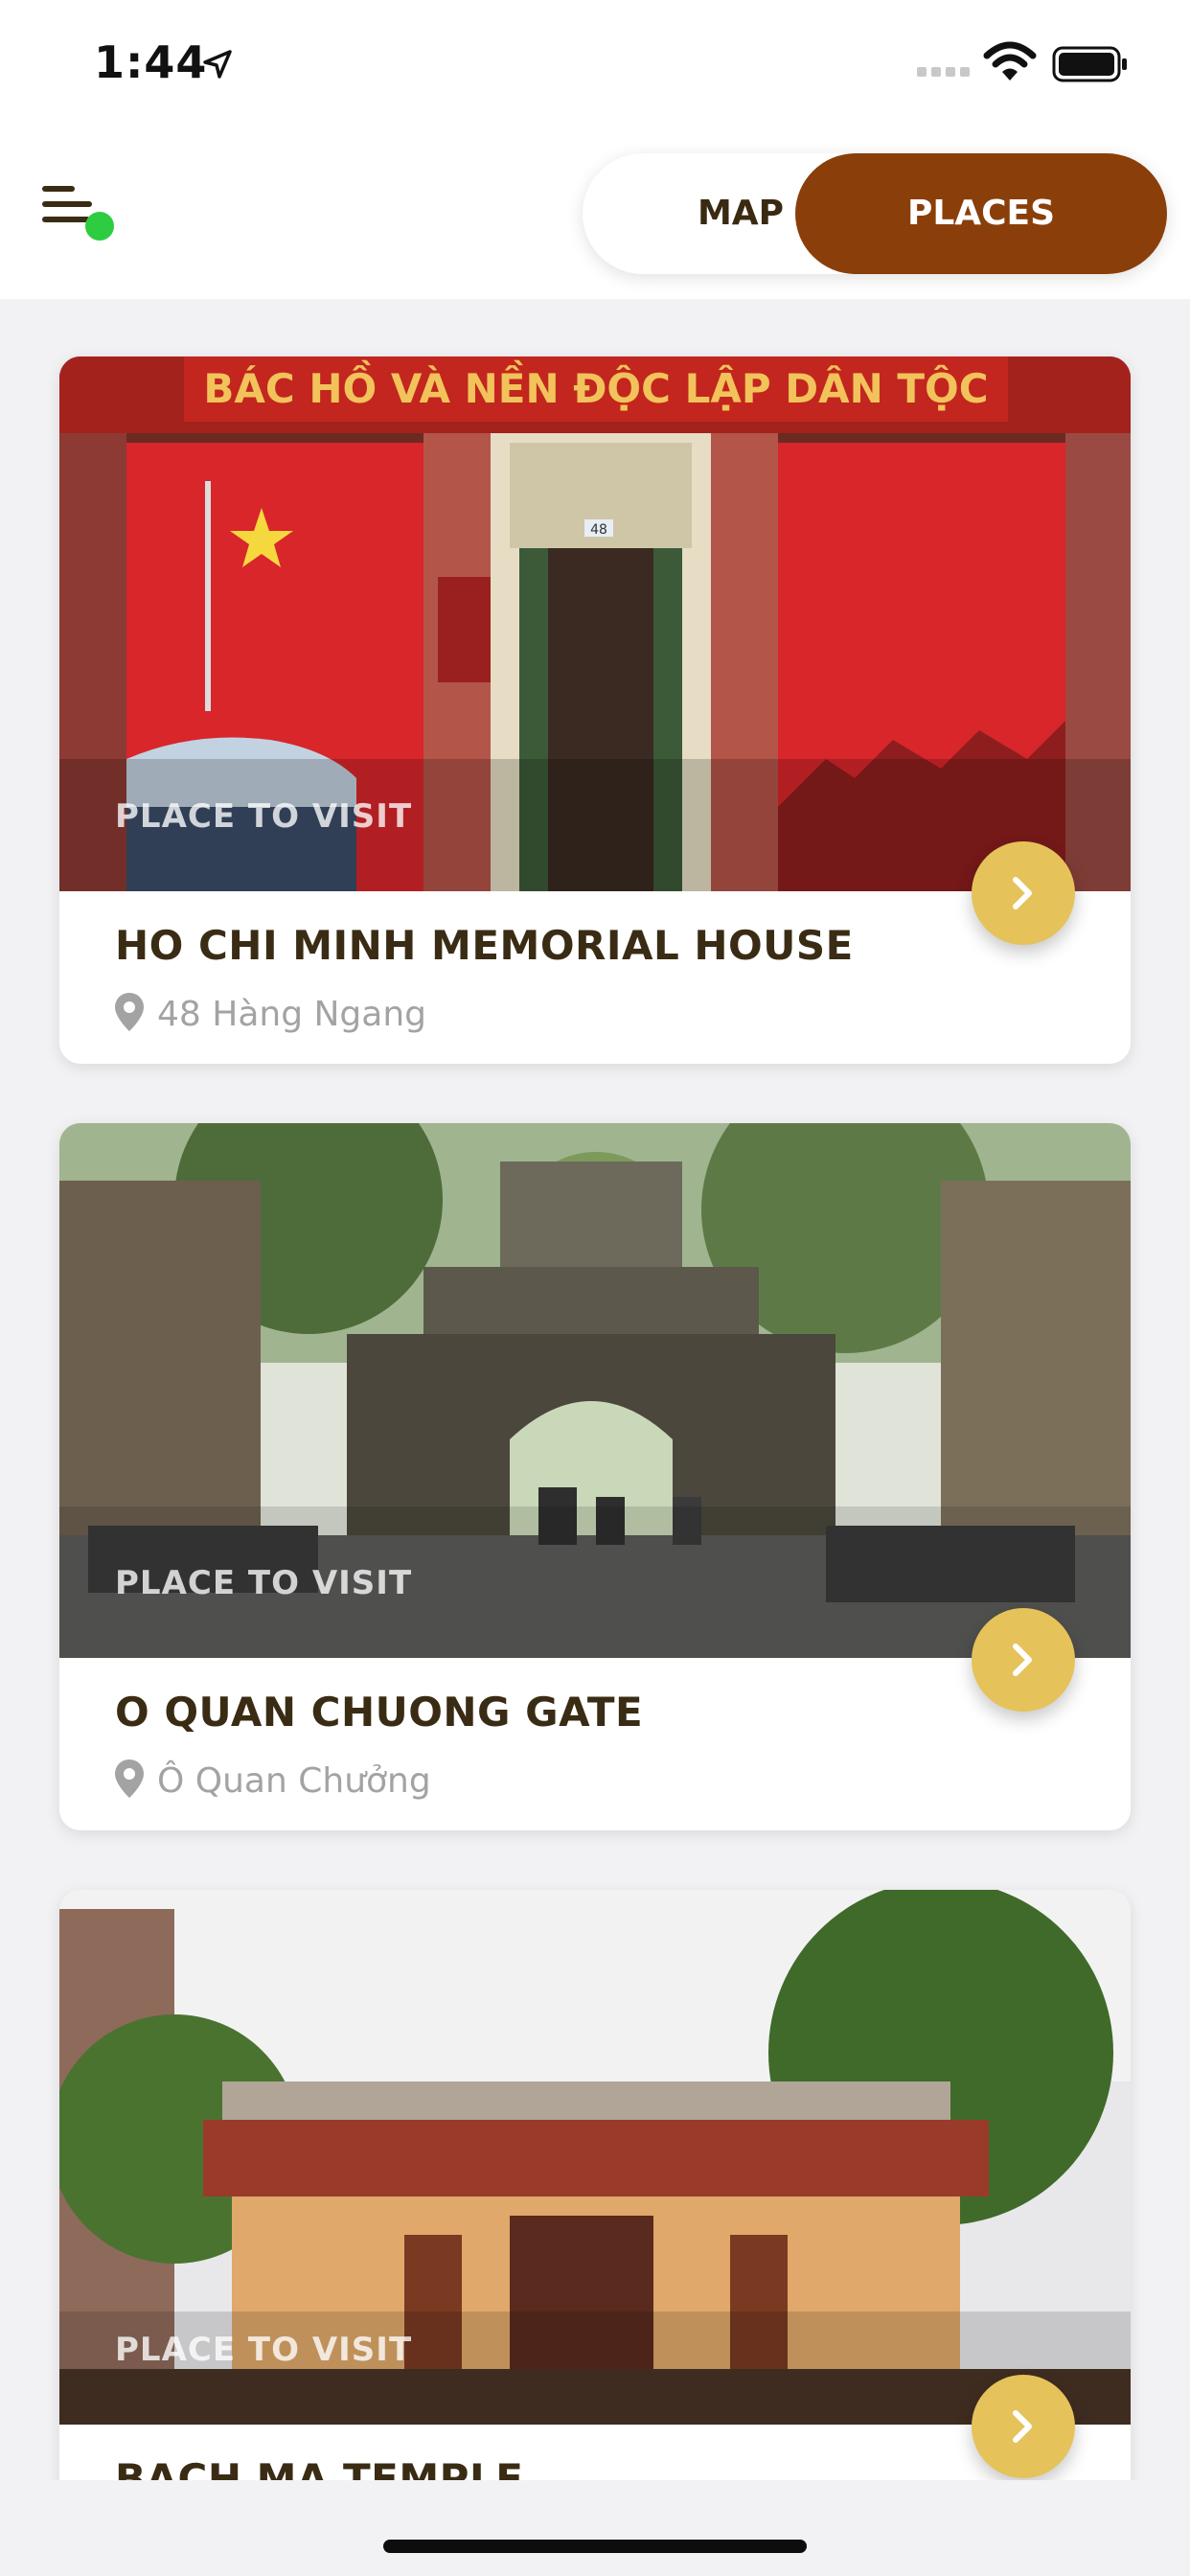 Image resolution: width=1190 pixels, height=2576 pixels. I want to click on top-bar: MAP PLACES, so click(595, 212).